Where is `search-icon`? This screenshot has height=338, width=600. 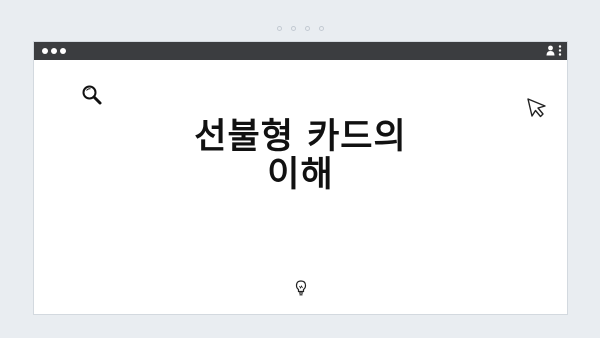 search-icon is located at coordinates (94, 95).